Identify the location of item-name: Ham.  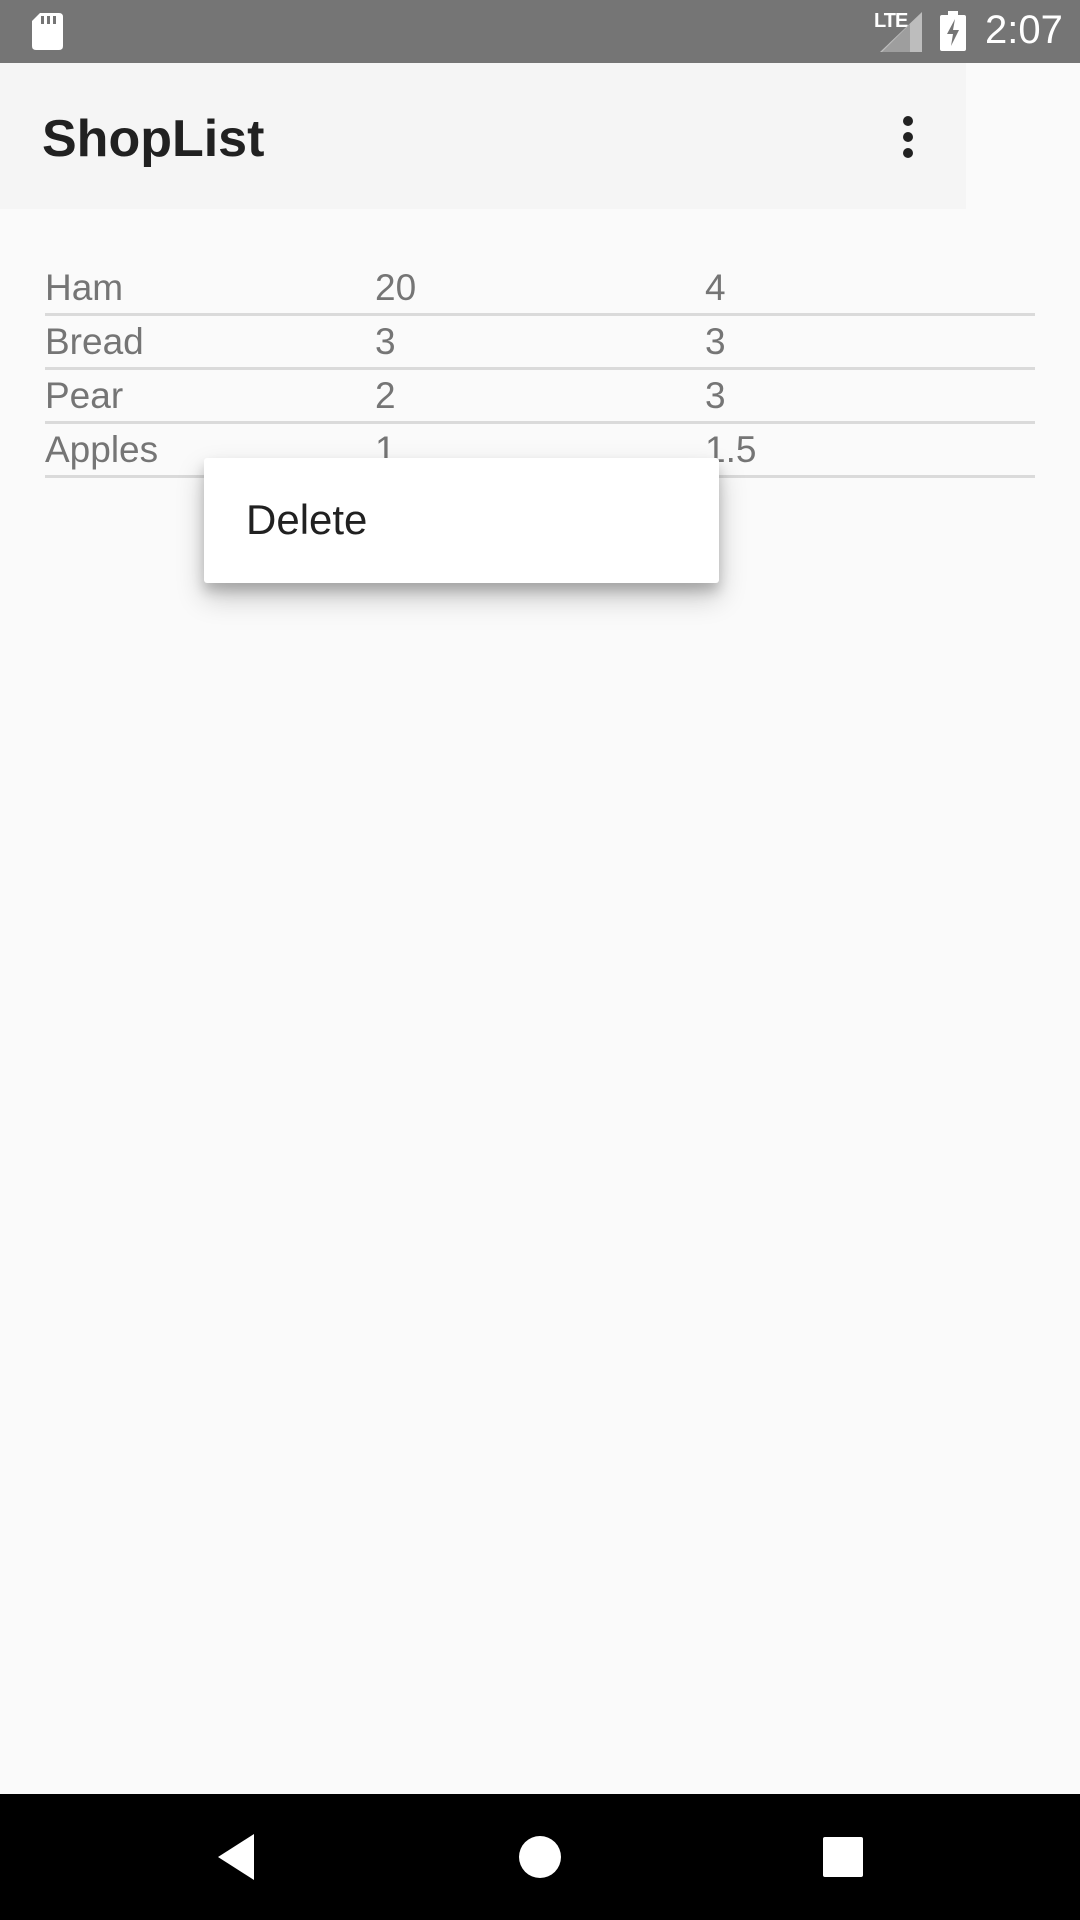
(84, 287).